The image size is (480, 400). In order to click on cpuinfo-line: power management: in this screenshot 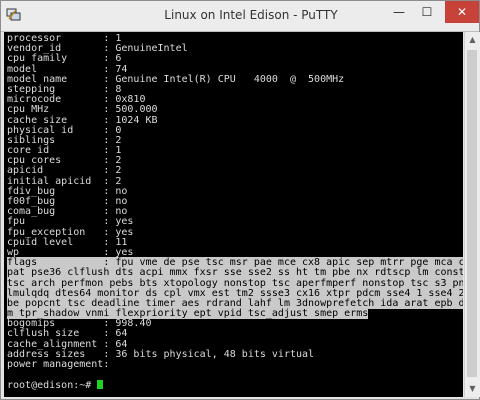, I will do `click(61, 364)`.